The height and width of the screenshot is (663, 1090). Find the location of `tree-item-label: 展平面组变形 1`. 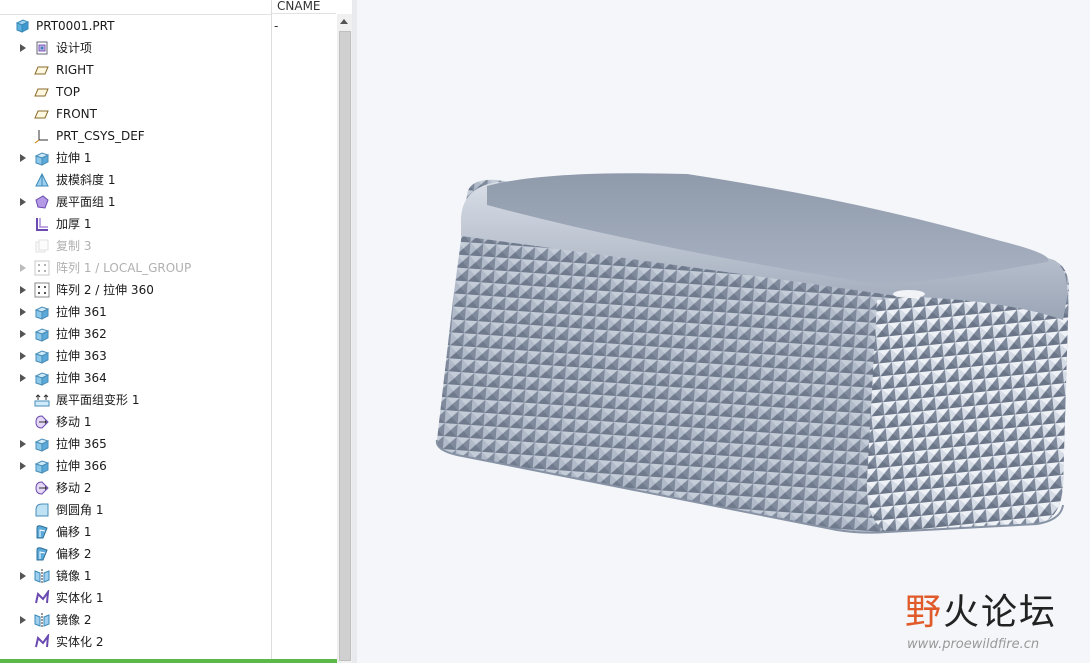

tree-item-label: 展平面组变形 1 is located at coordinates (98, 400).